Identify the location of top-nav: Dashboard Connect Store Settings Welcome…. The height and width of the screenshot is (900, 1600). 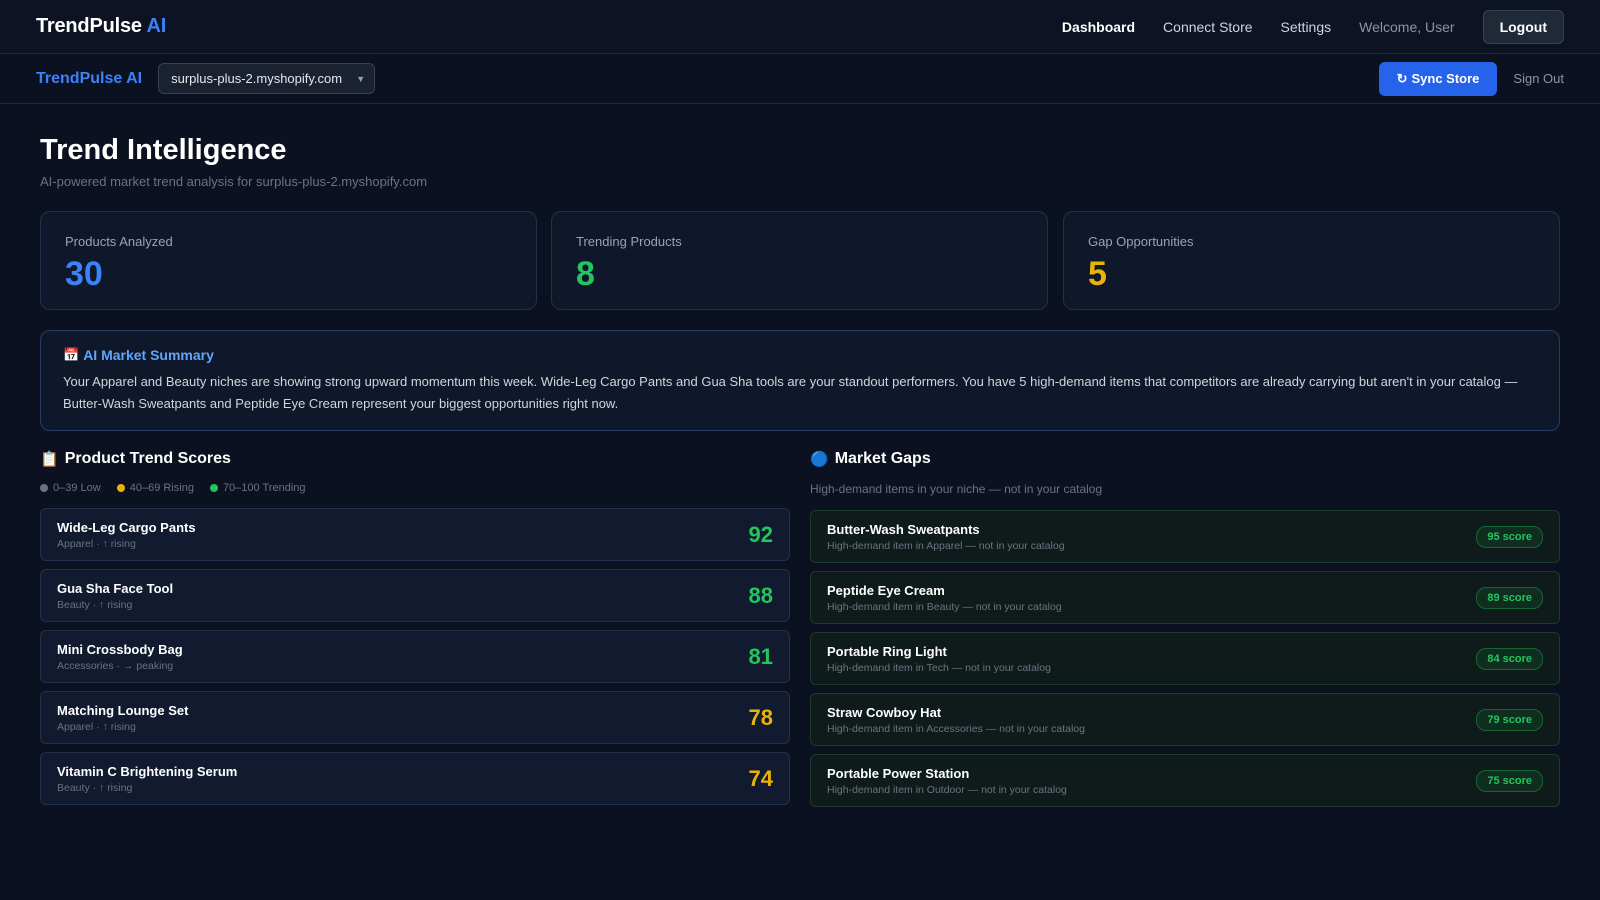
(1299, 26).